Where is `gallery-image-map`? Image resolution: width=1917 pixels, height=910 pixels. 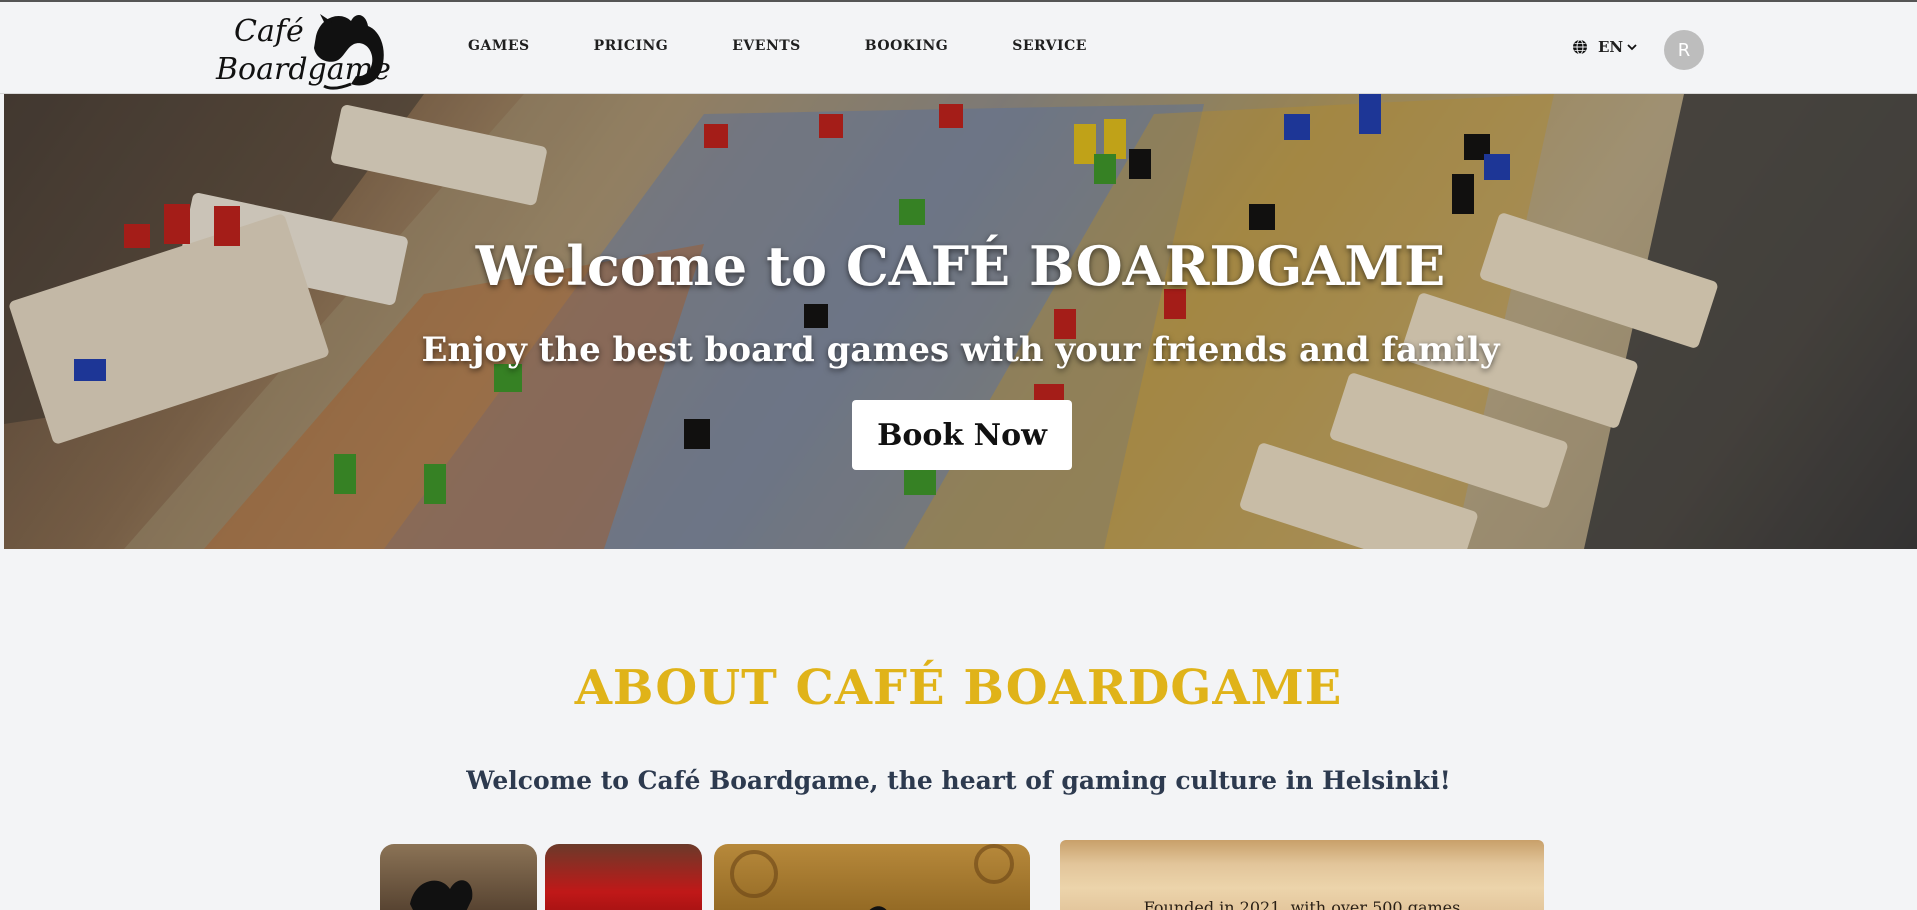 gallery-image-map is located at coordinates (872, 877).